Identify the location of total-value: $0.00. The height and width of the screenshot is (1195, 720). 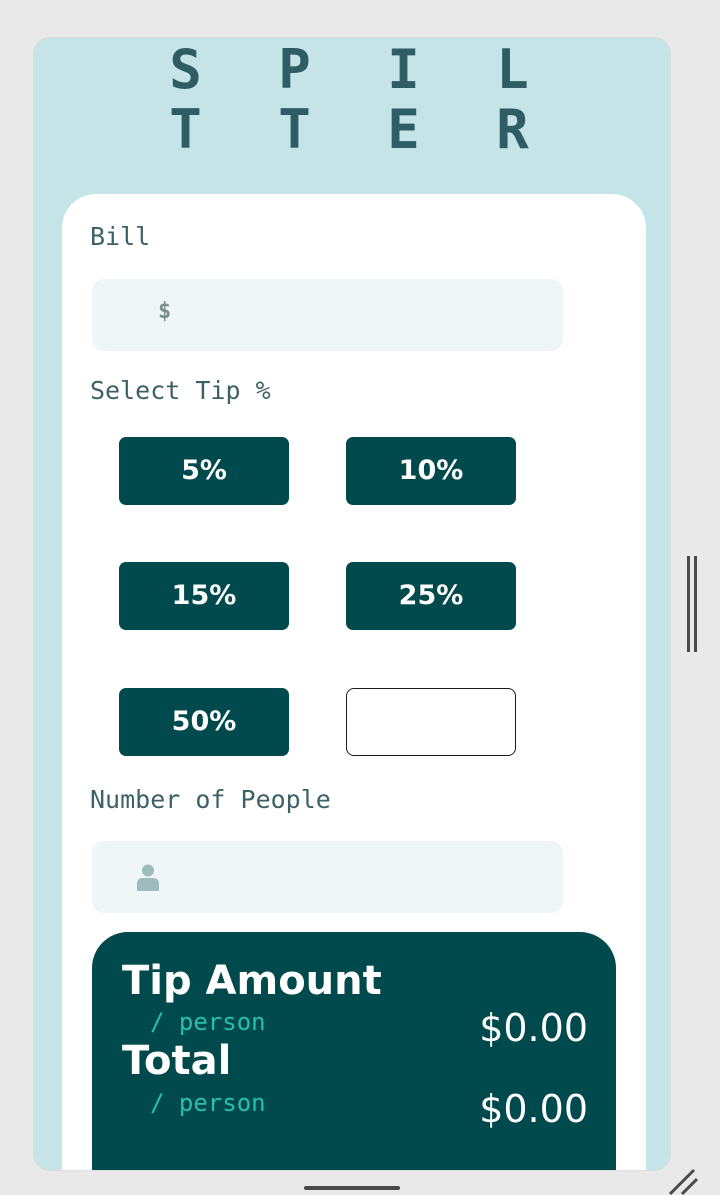
(533, 1109).